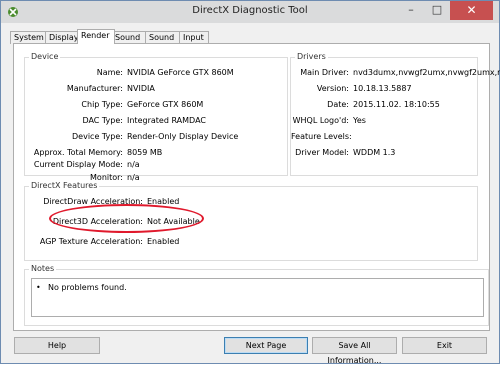 The height and width of the screenshot is (368, 500). Describe the element at coordinates (163, 241) in the screenshot. I see `agp-value: Enabled` at that location.